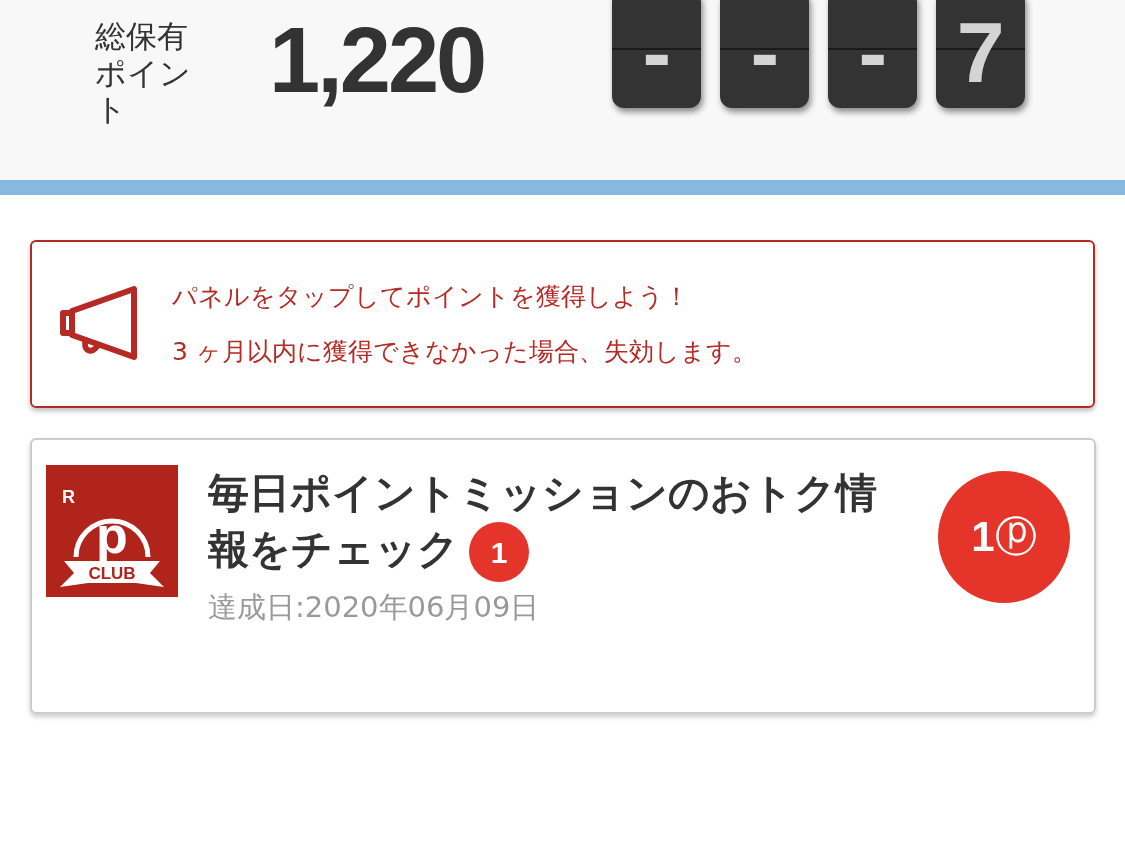 The image size is (1125, 866). I want to click on mission-title: 毎日ポイントミッションのおトク情報をチェック 1, so click(553, 524).